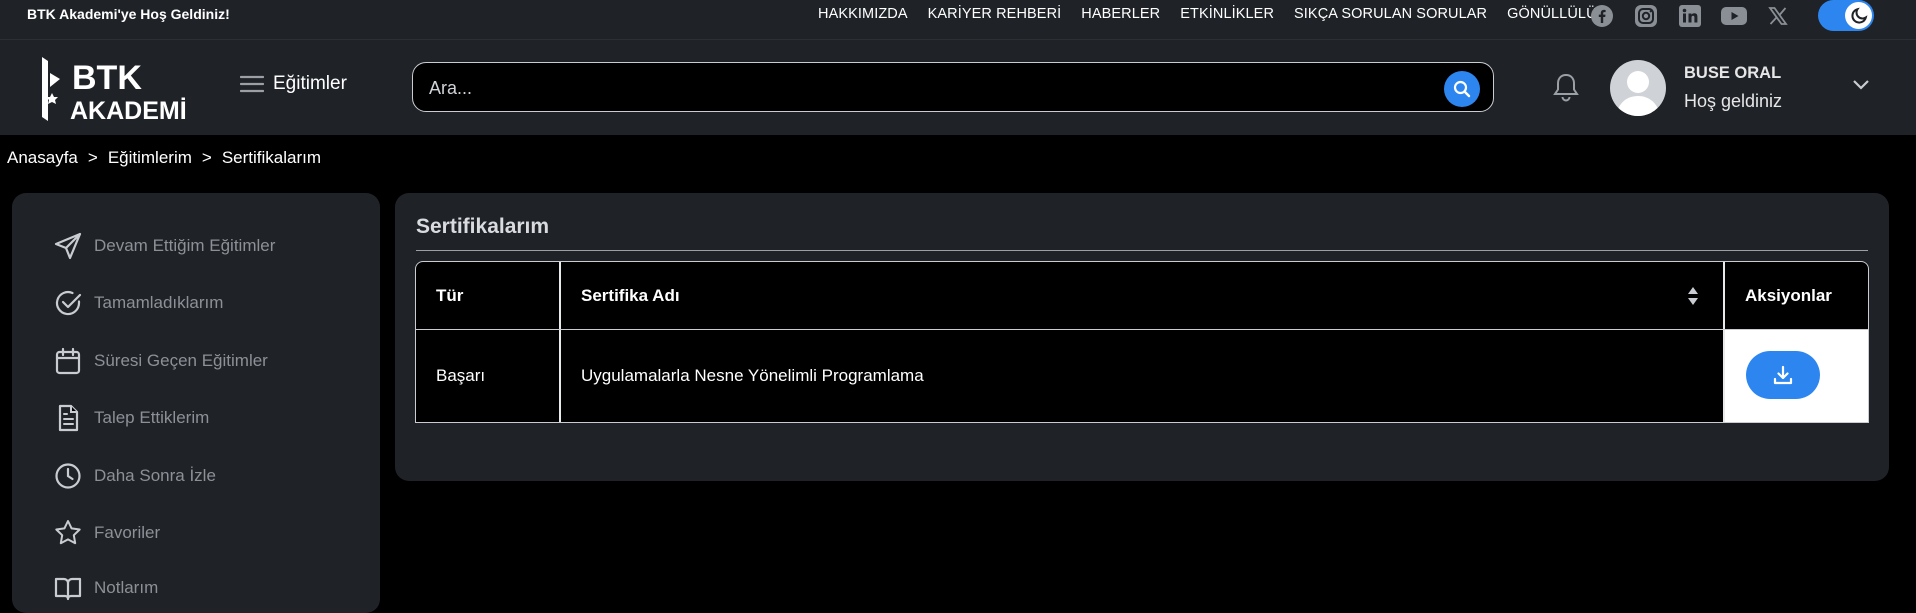  Describe the element at coordinates (185, 245) in the screenshot. I see `sidebar-item-label: Devam Ettiğim Eğitimler` at that location.